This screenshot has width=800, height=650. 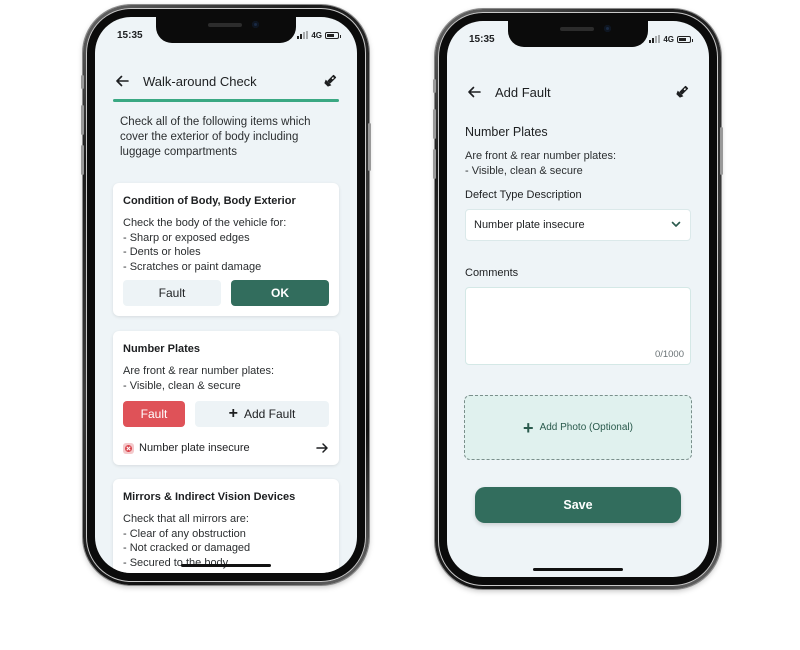 What do you see at coordinates (128, 448) in the screenshot?
I see `fault-x-icon` at bounding box center [128, 448].